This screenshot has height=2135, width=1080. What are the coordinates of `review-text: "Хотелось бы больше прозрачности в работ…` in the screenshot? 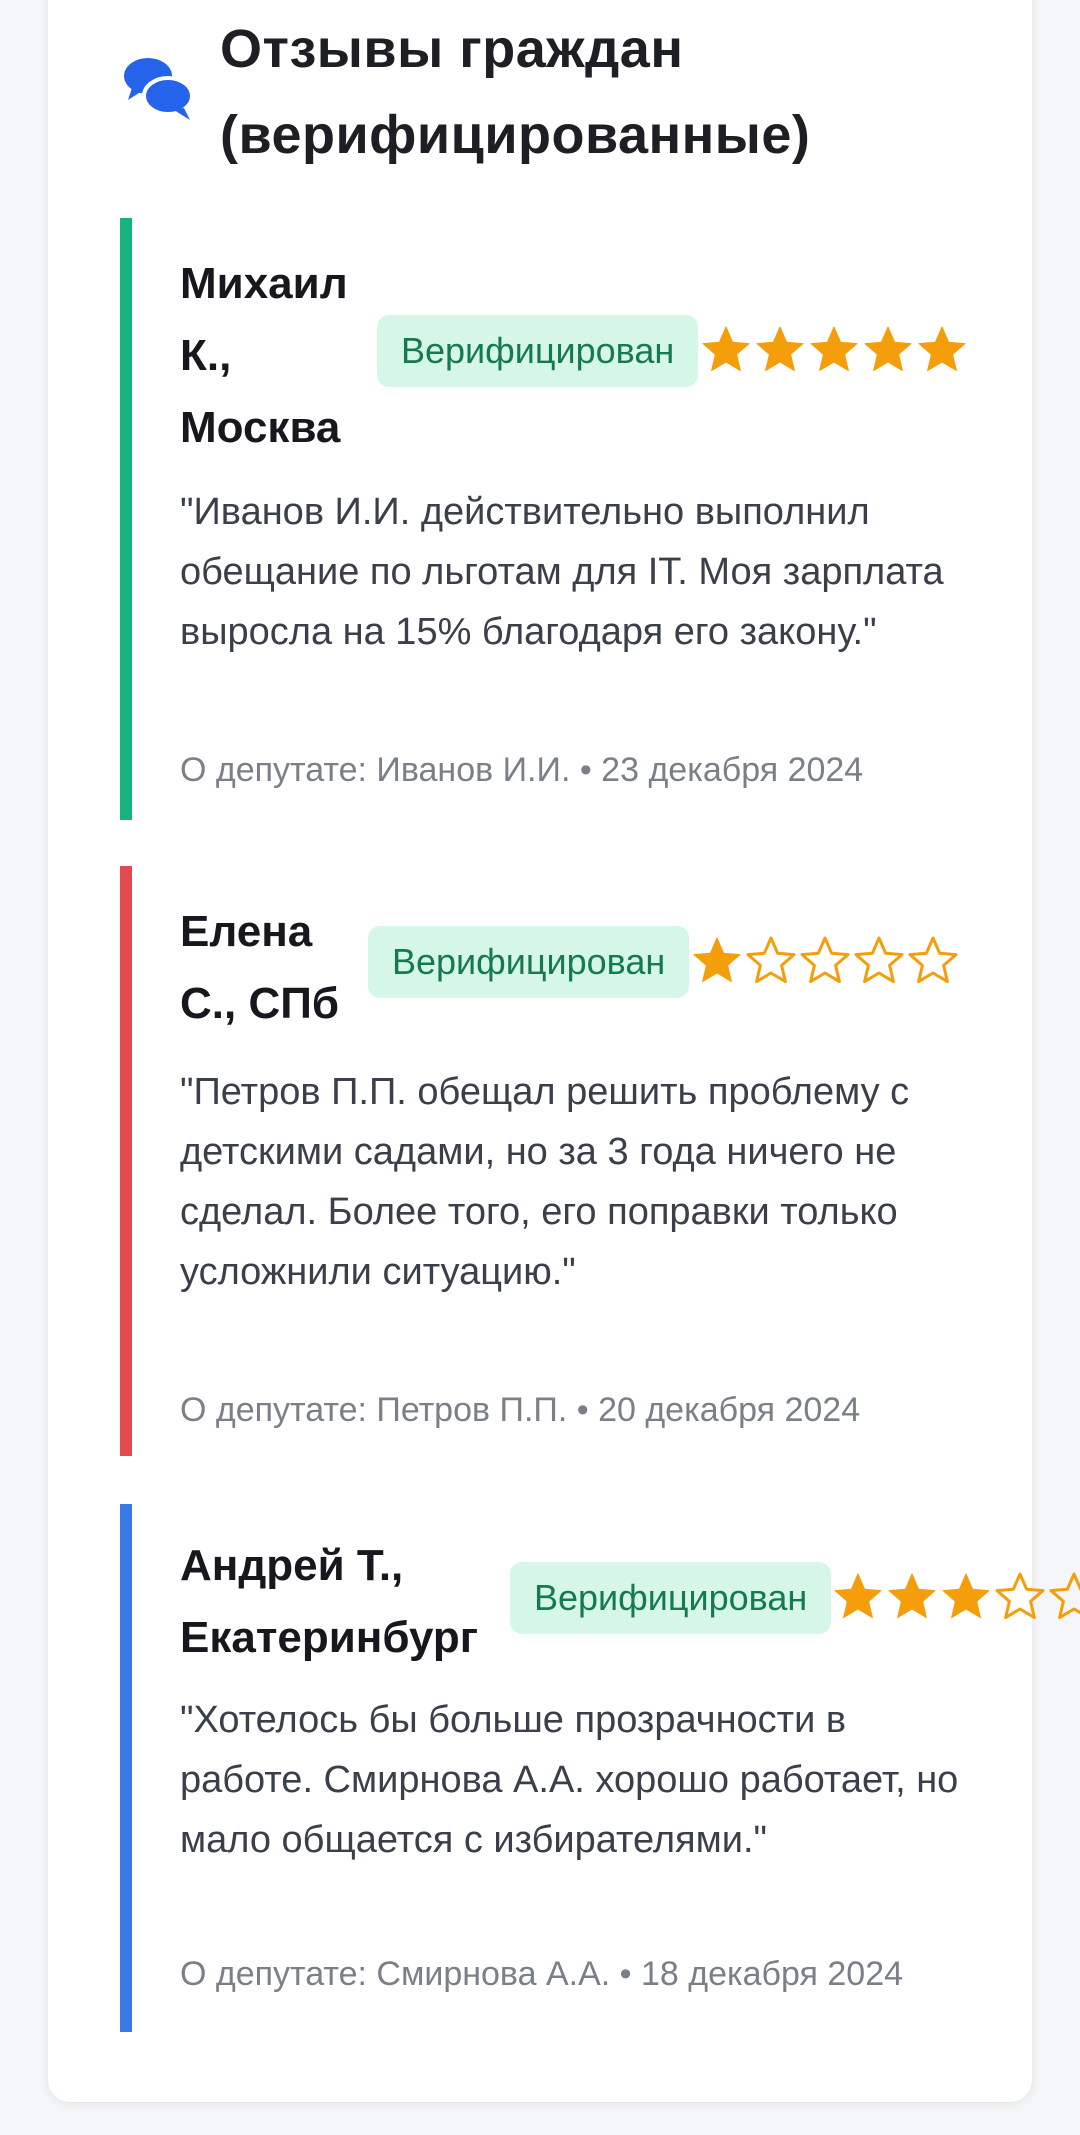 It's located at (569, 1780).